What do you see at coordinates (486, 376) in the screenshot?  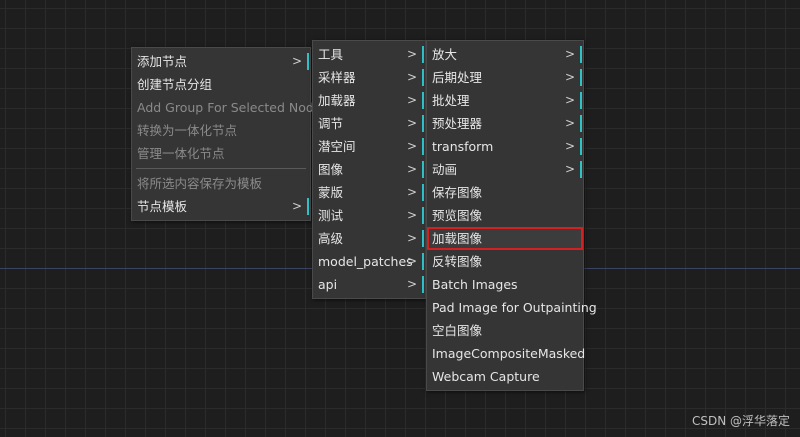 I see `menu-item-label: Webcam Capture` at bounding box center [486, 376].